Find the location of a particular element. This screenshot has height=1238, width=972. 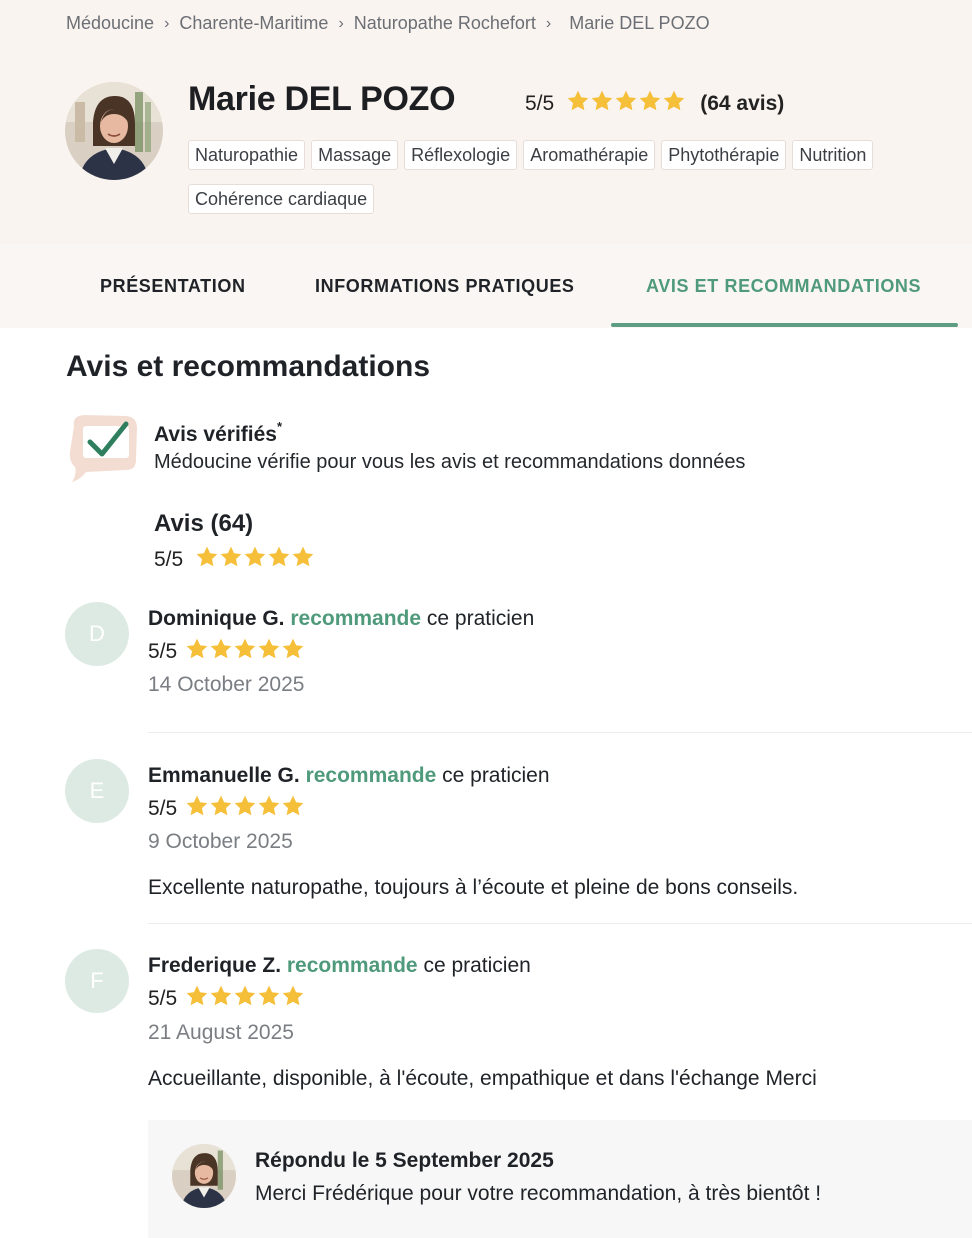

practitioner-avatar is located at coordinates (114, 131).